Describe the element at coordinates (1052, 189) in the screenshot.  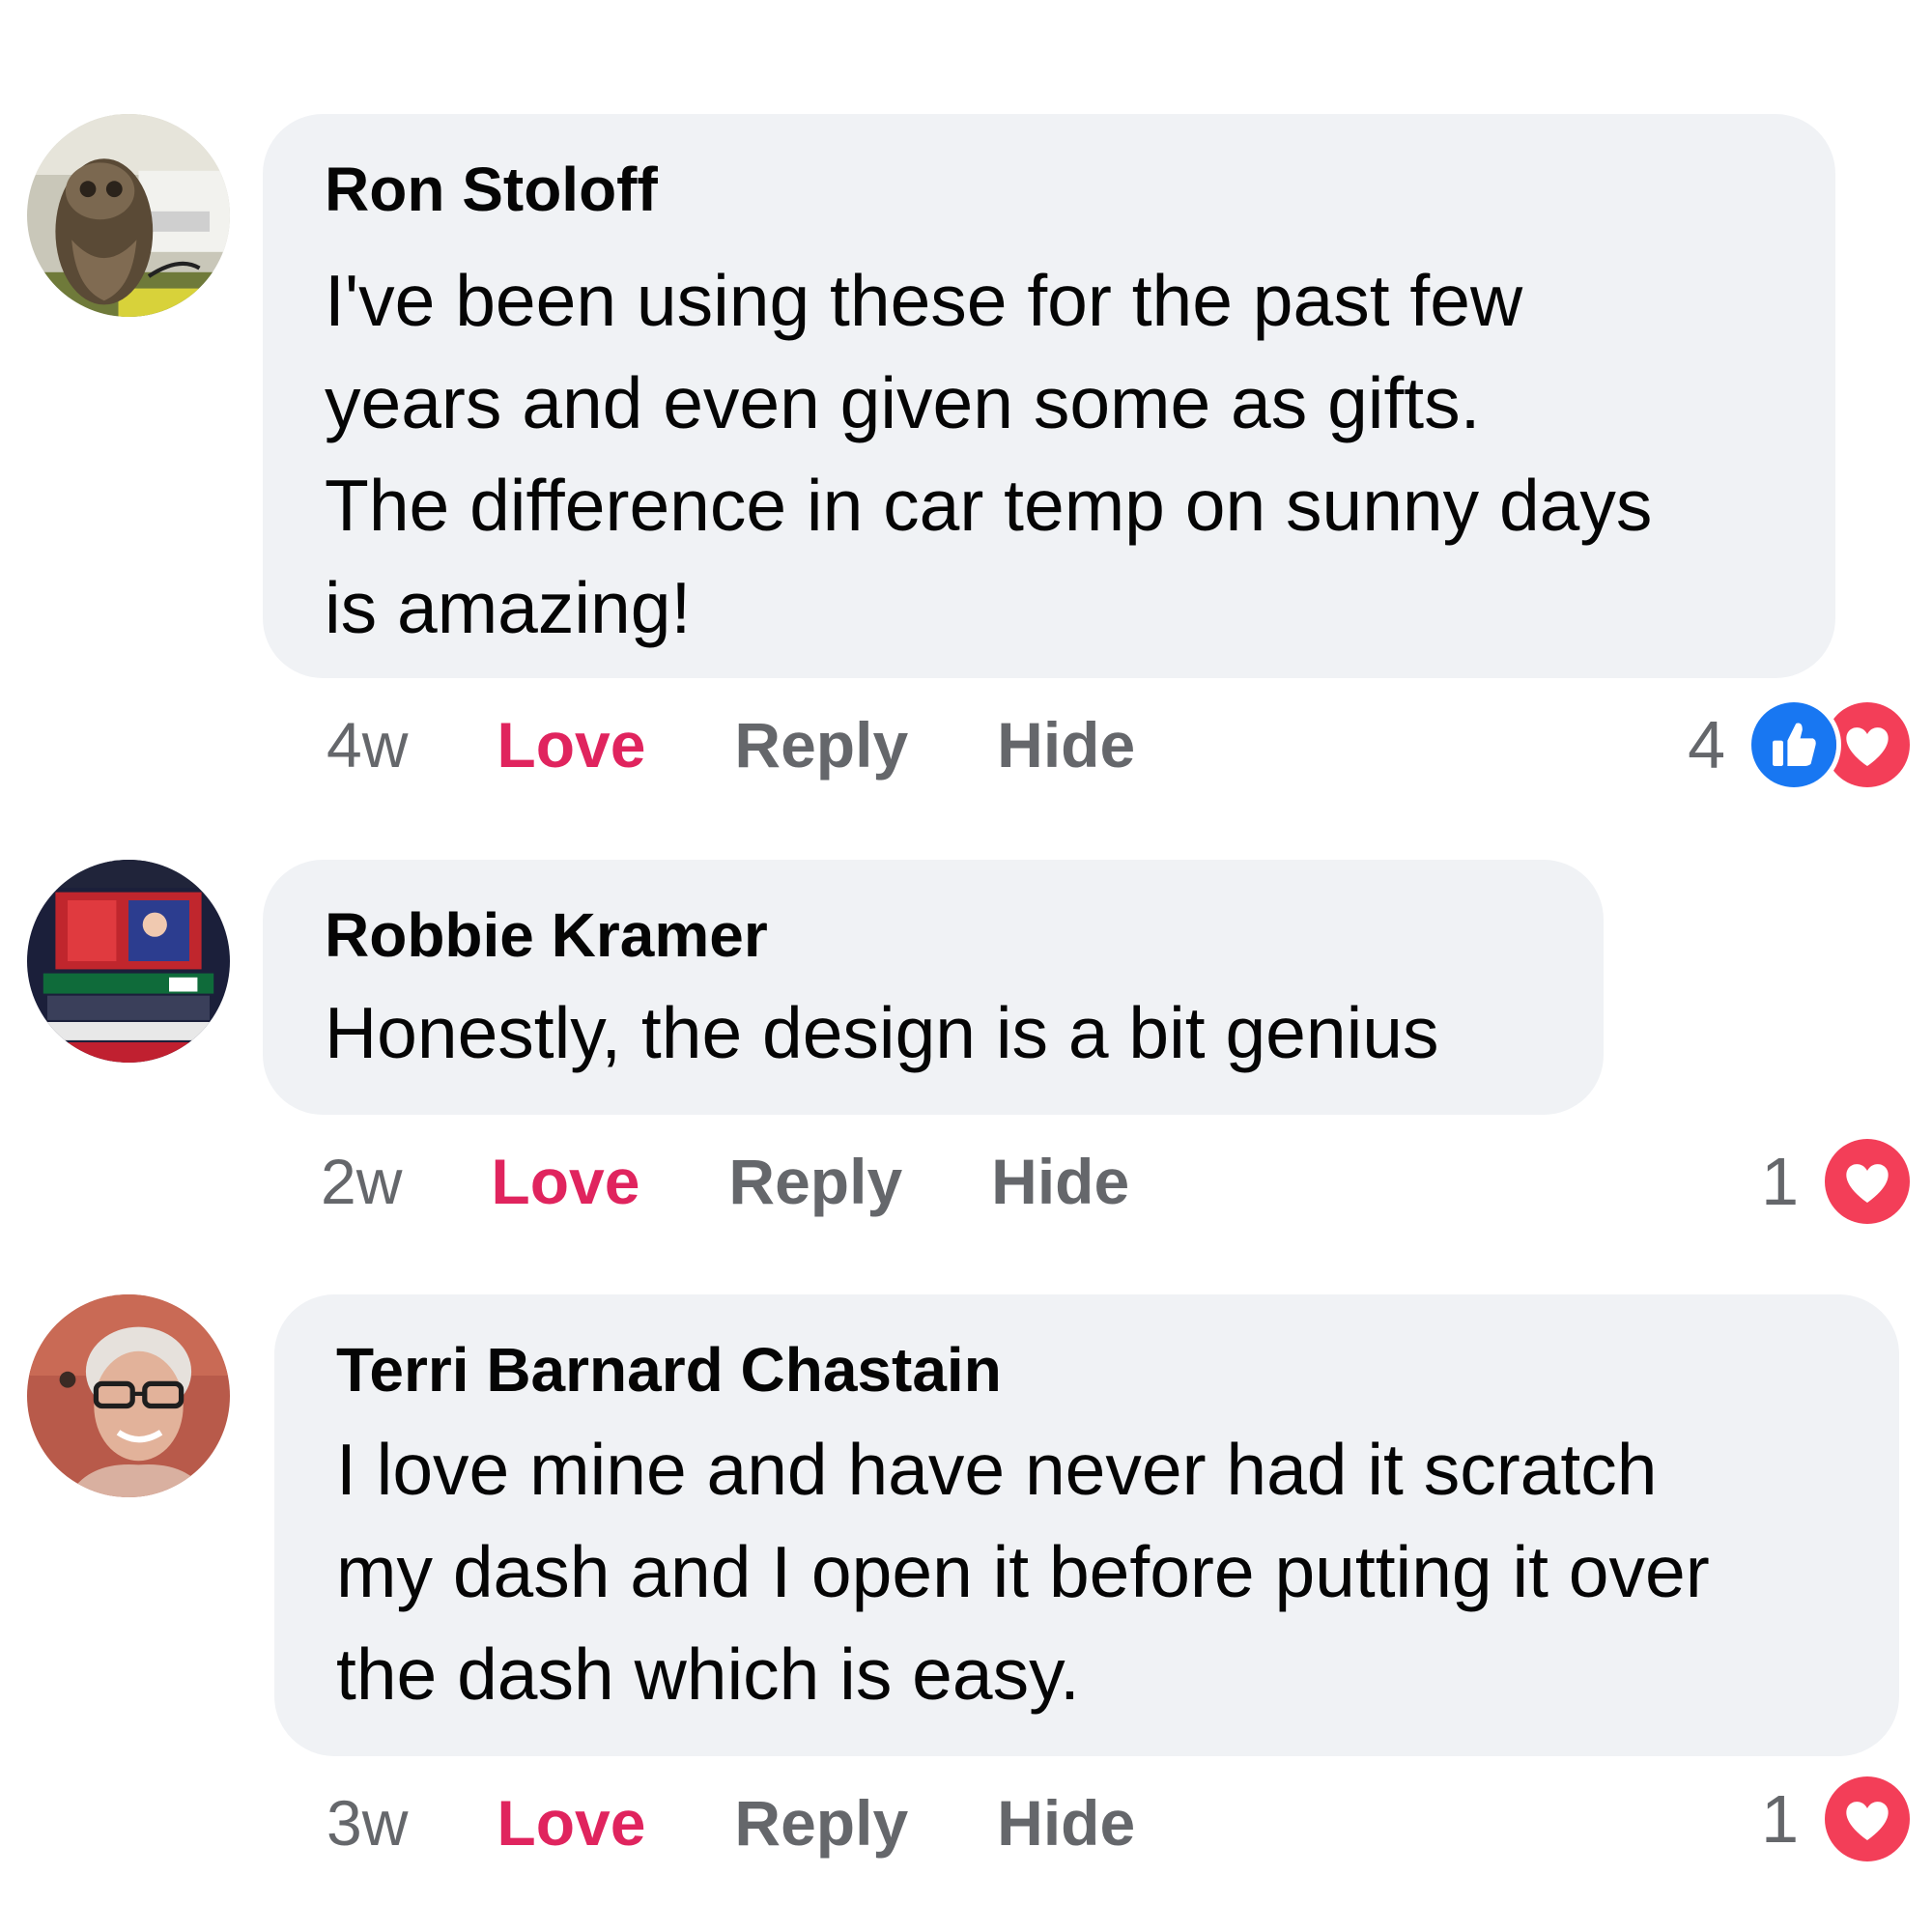
I see `comment-author: Ron Stoloff` at that location.